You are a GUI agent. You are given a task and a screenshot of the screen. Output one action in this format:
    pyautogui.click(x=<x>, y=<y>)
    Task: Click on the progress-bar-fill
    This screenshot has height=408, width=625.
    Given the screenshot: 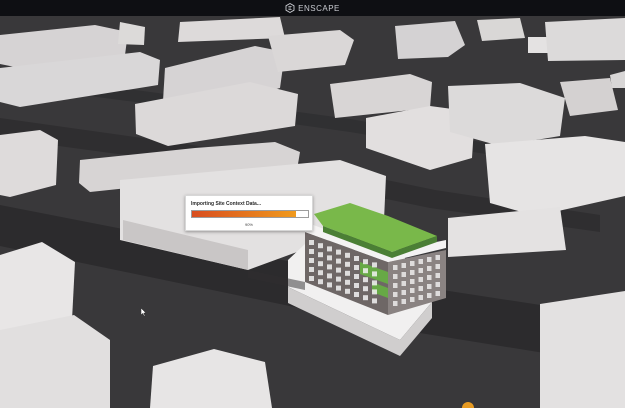 What is the action you would take?
    pyautogui.click(x=244, y=214)
    